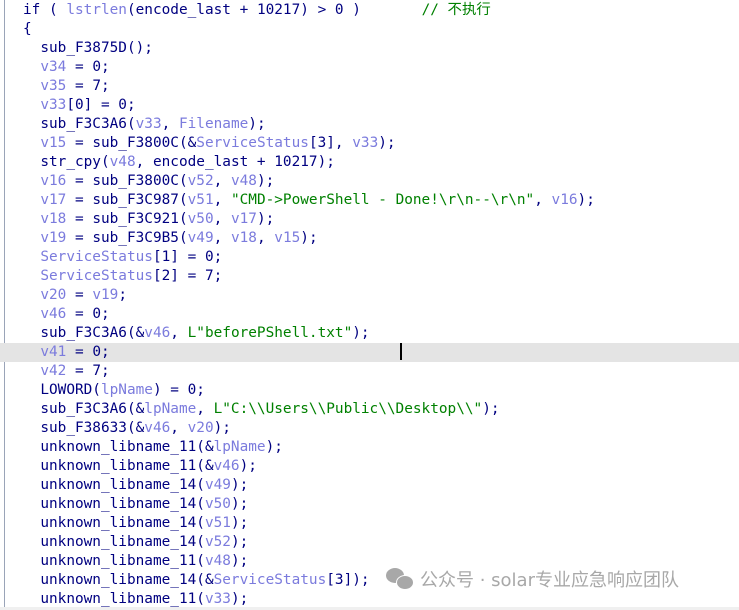  Describe the element at coordinates (369, 466) in the screenshot. I see `code-line: unknown_libname_11(&v46);` at that location.